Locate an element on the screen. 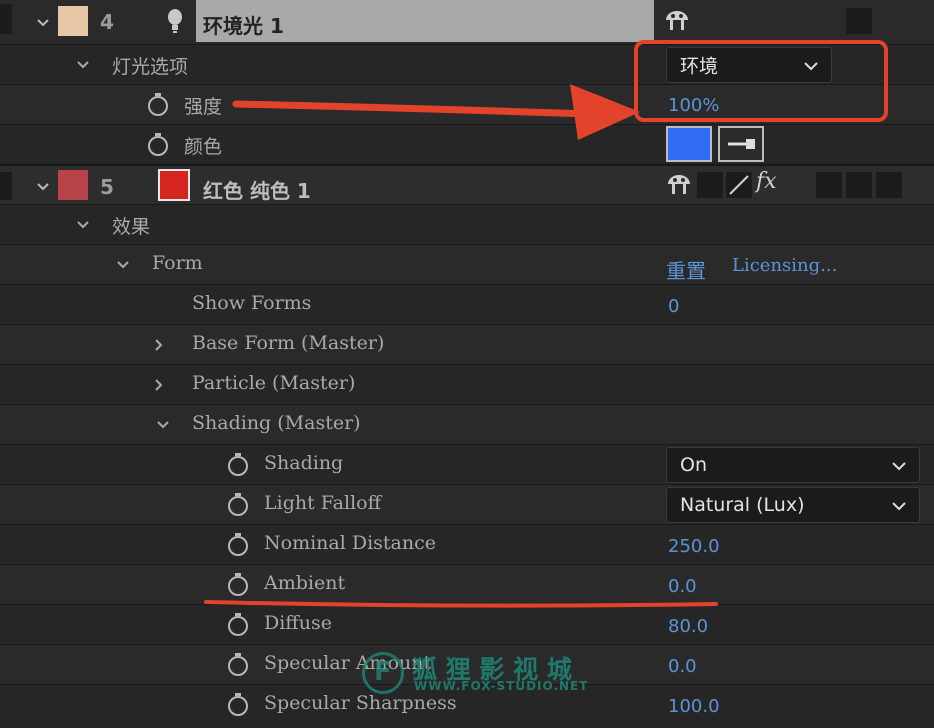  layer-4-name: 环境光 1 is located at coordinates (243, 26).